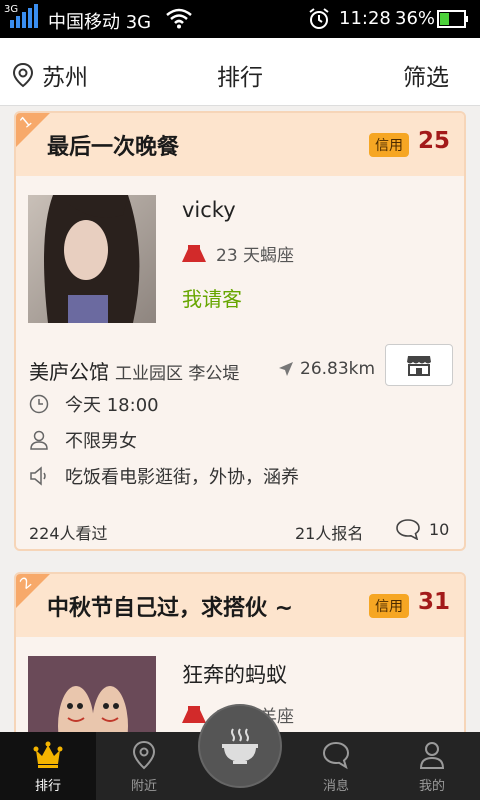 The width and height of the screenshot is (480, 800). Describe the element at coordinates (422, 529) in the screenshot. I see `comment-button: 10` at that location.